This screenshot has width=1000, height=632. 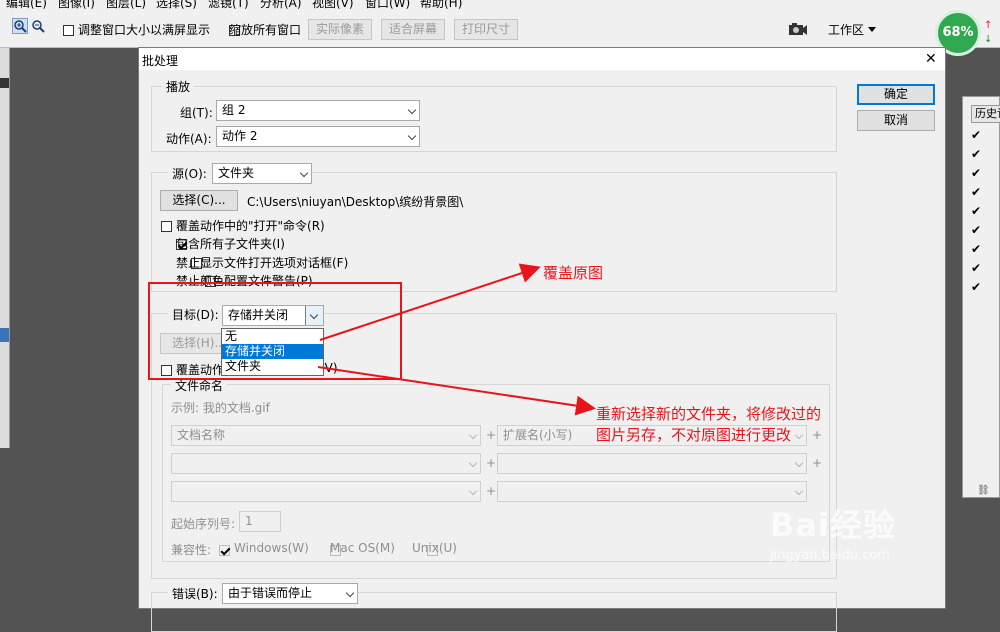 What do you see at coordinates (430, 302) in the screenshot?
I see `arrow-to-overwrite-note` at bounding box center [430, 302].